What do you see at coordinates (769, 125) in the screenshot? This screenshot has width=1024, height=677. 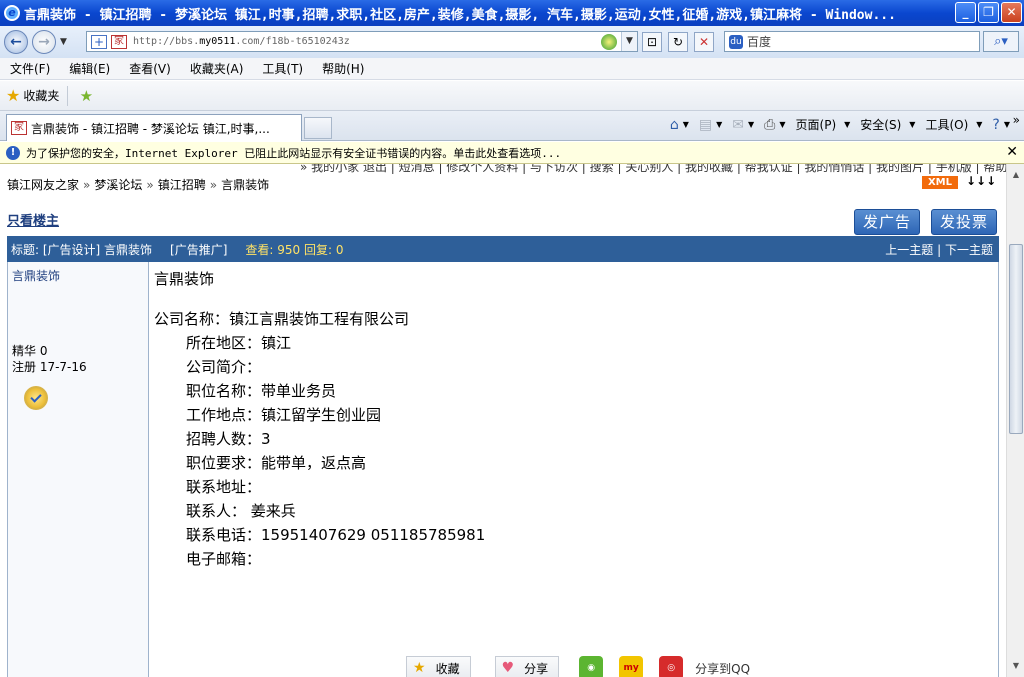 I see `print-icon: ⎙` at bounding box center [769, 125].